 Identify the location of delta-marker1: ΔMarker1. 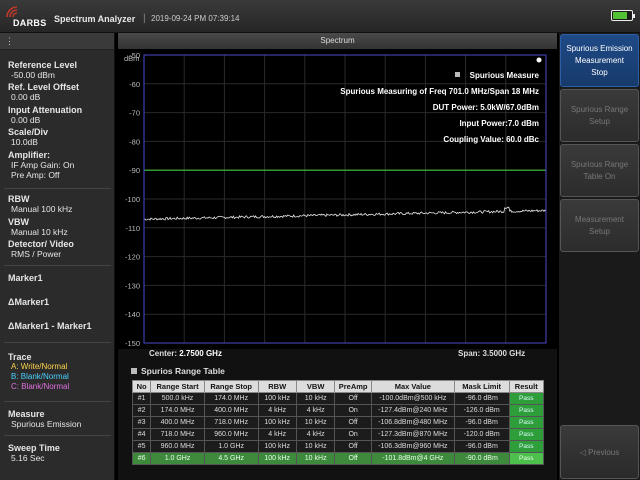
(28, 302).